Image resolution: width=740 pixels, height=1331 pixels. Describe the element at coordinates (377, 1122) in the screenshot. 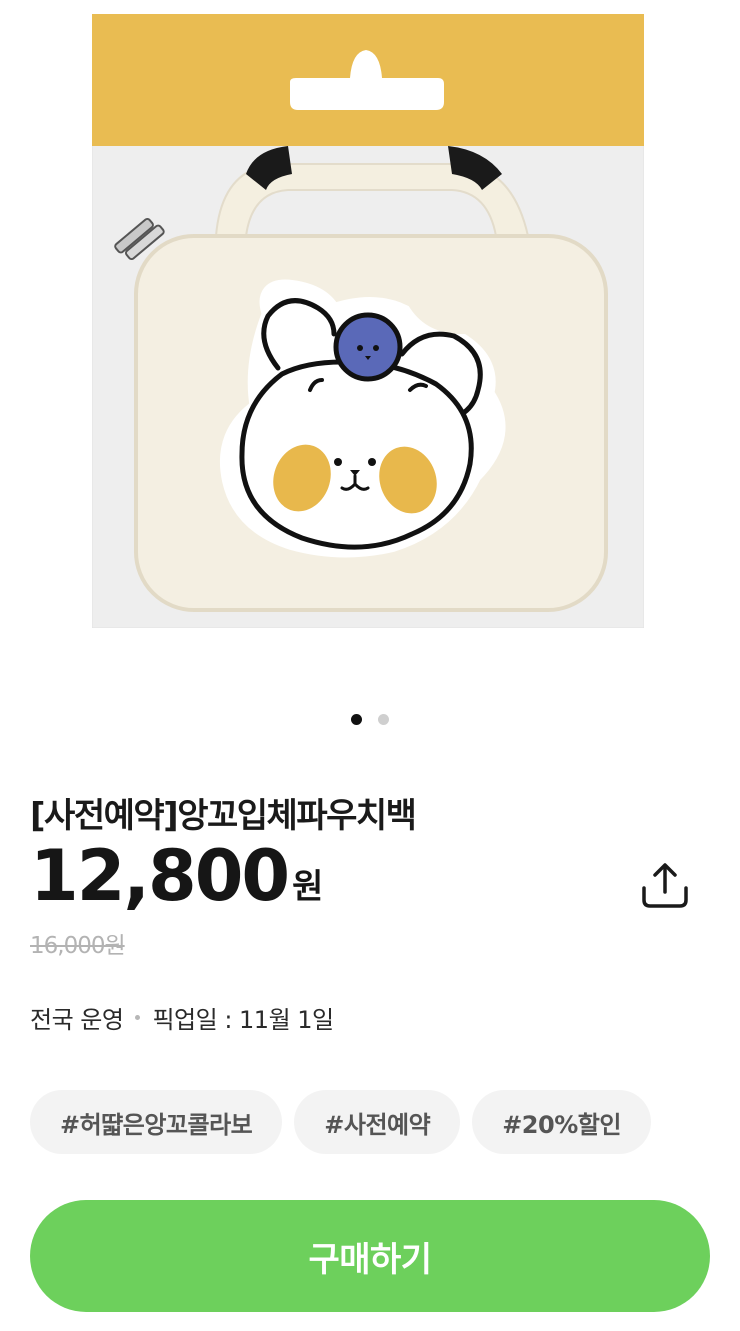

I see `tag-chip: #사전예약` at that location.